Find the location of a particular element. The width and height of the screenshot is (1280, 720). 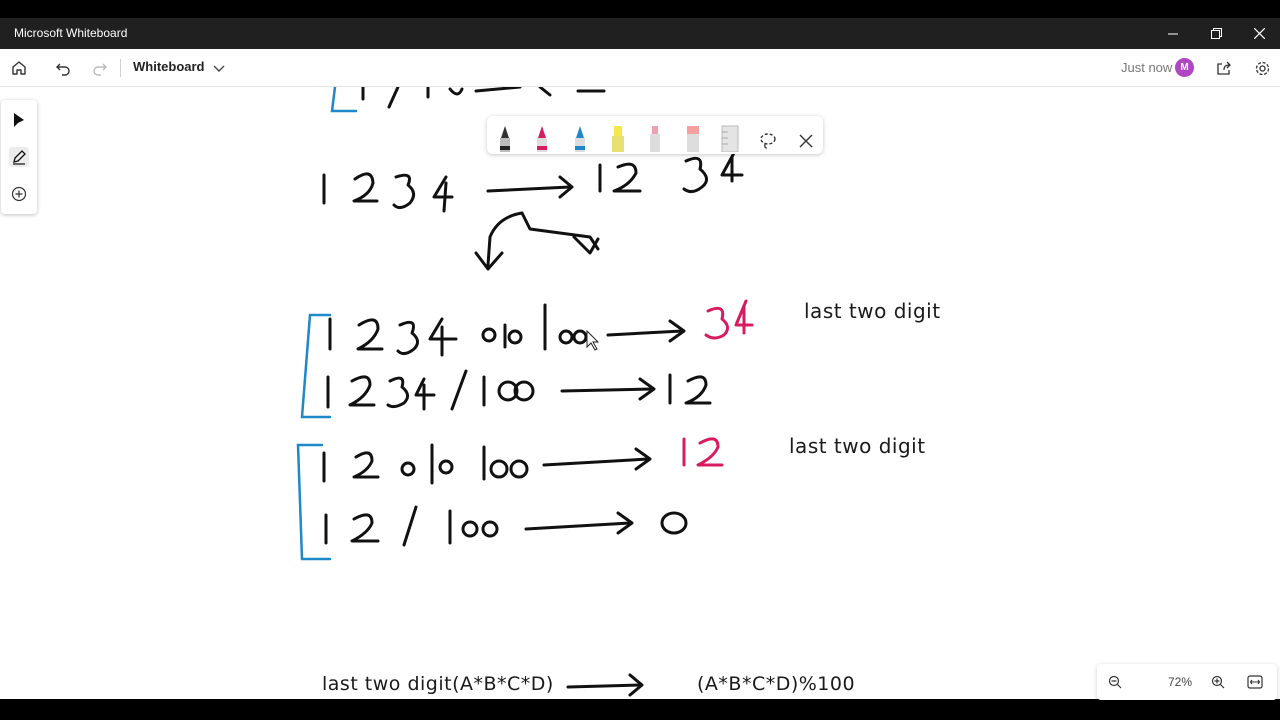

ink-tool-button is located at coordinates (19, 157).